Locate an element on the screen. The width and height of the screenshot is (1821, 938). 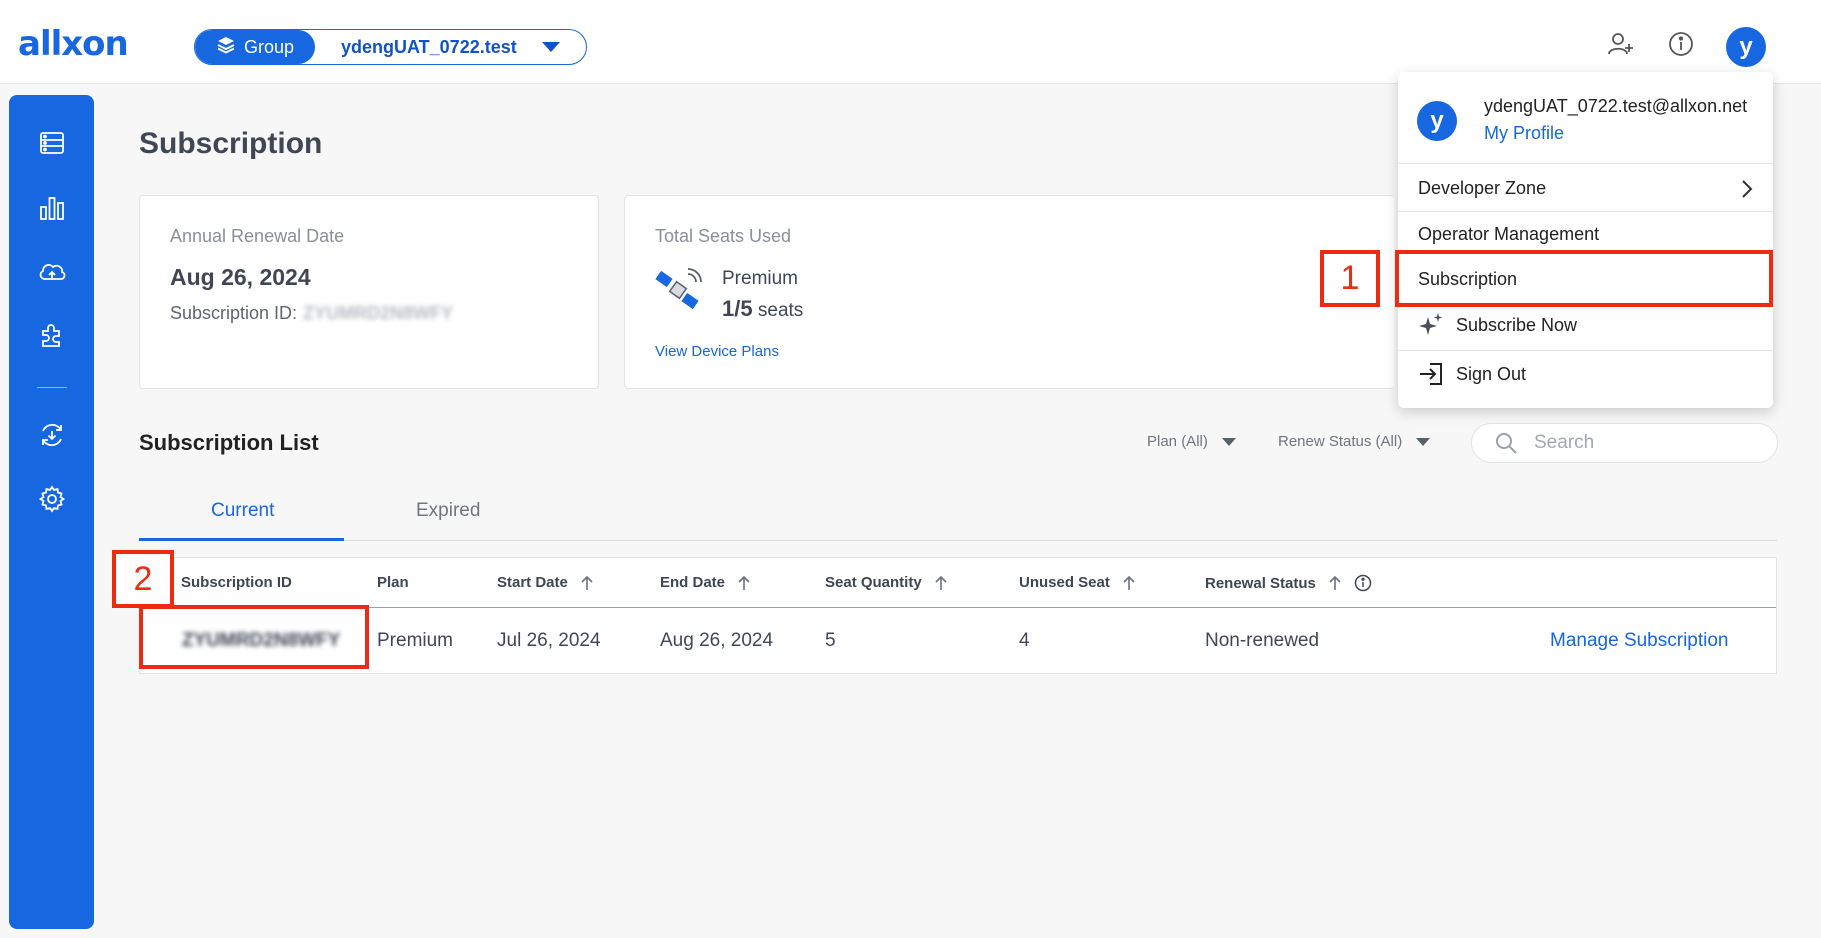
allxon-logo: allxon is located at coordinates (73, 44).